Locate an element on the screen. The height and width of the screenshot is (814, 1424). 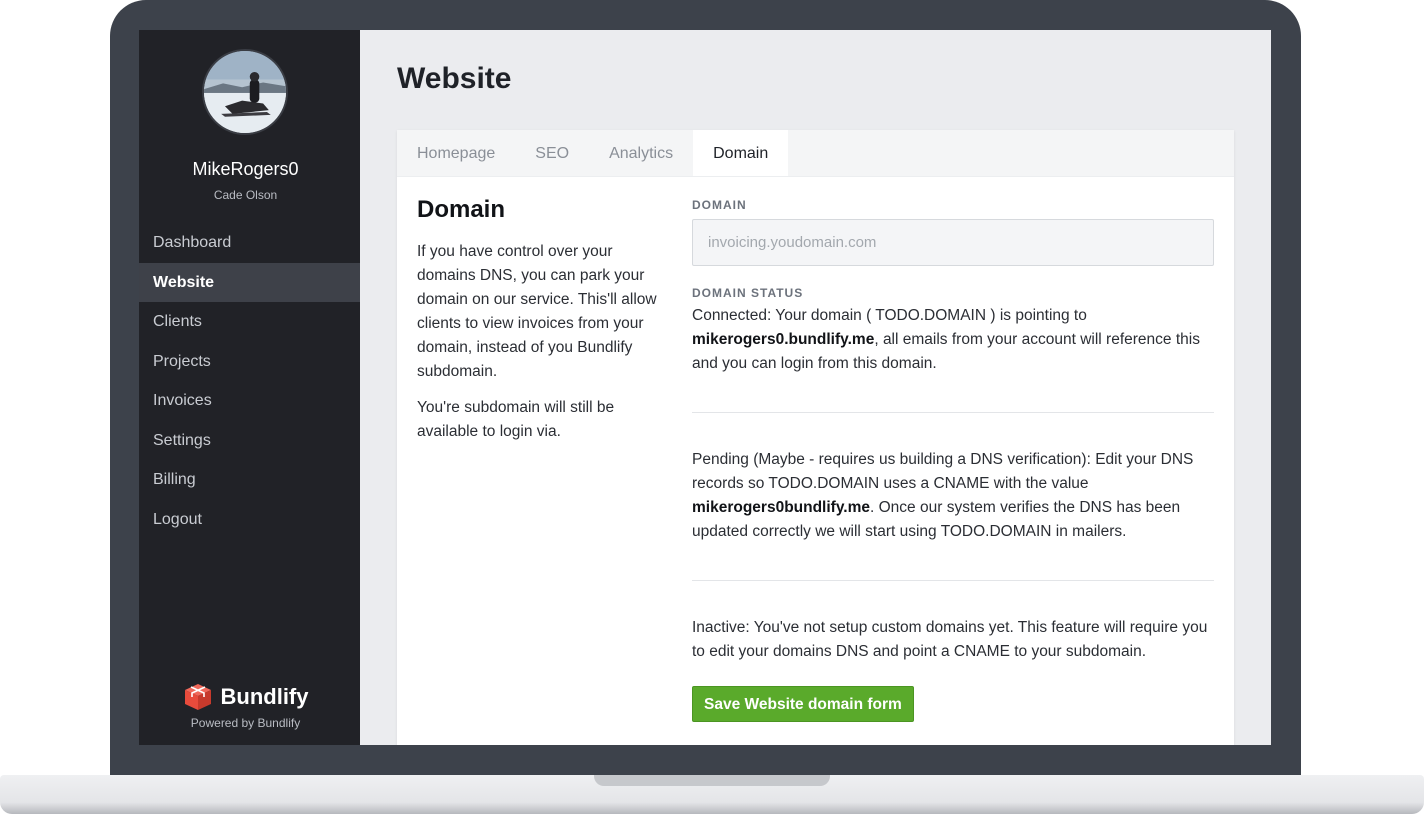
avatar-photo-icon is located at coordinates (245, 92).